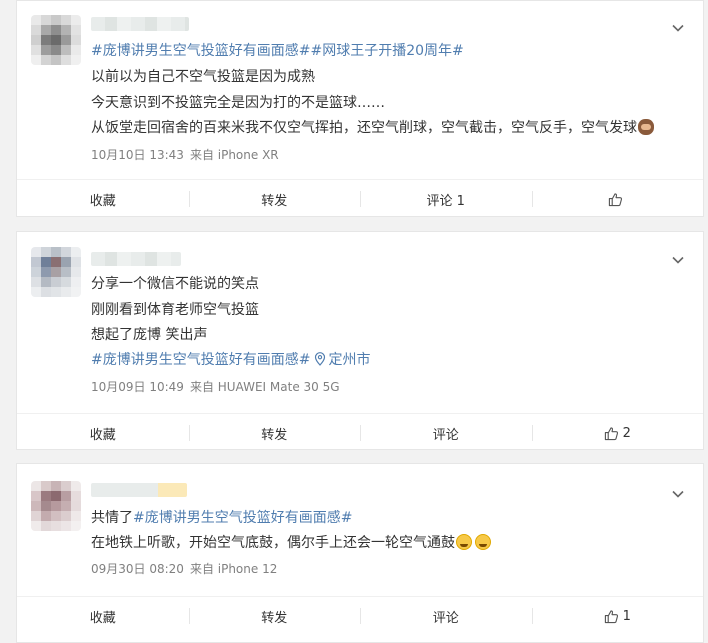  What do you see at coordinates (187, 568) in the screenshot?
I see `post-meta: 09月30日 08:20 来自 iPhone 12` at bounding box center [187, 568].